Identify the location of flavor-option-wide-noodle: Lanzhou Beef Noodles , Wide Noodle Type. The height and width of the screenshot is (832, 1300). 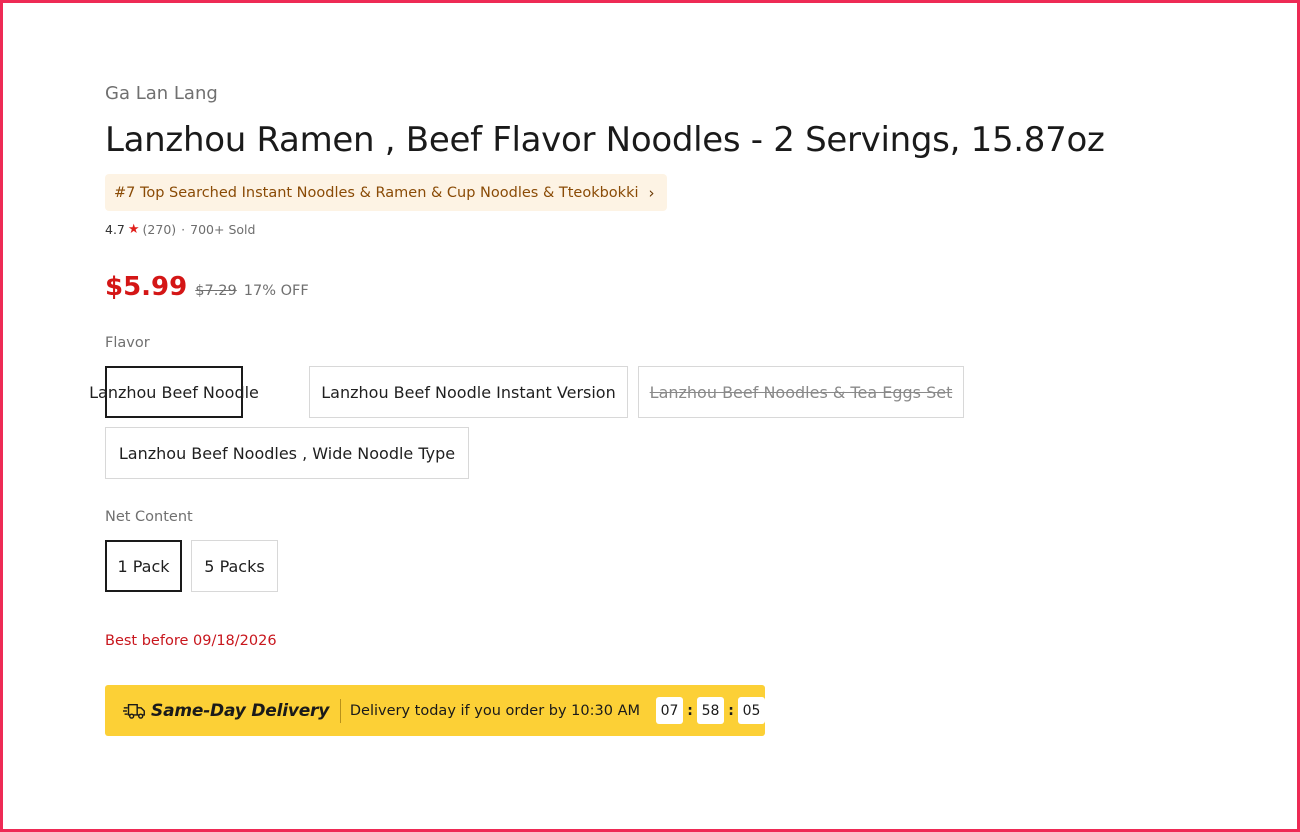
(287, 453).